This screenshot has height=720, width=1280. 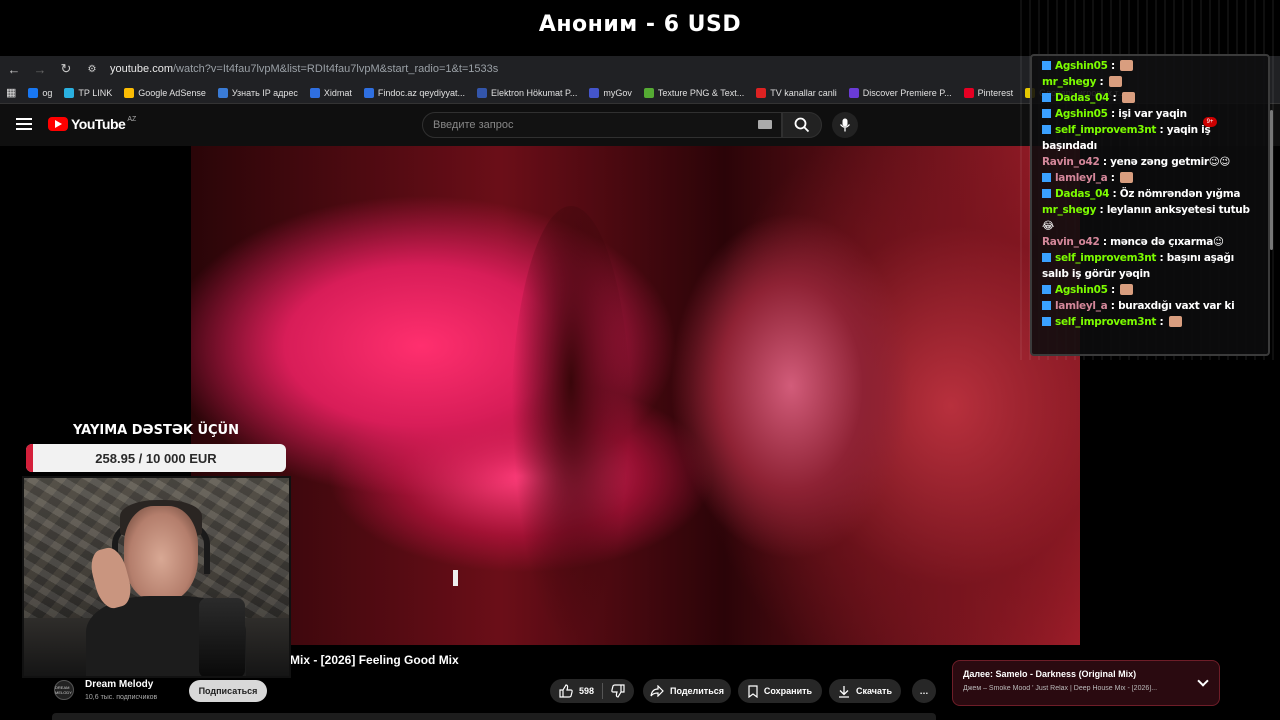 I want to click on share-button: Поделиться, so click(x=687, y=691).